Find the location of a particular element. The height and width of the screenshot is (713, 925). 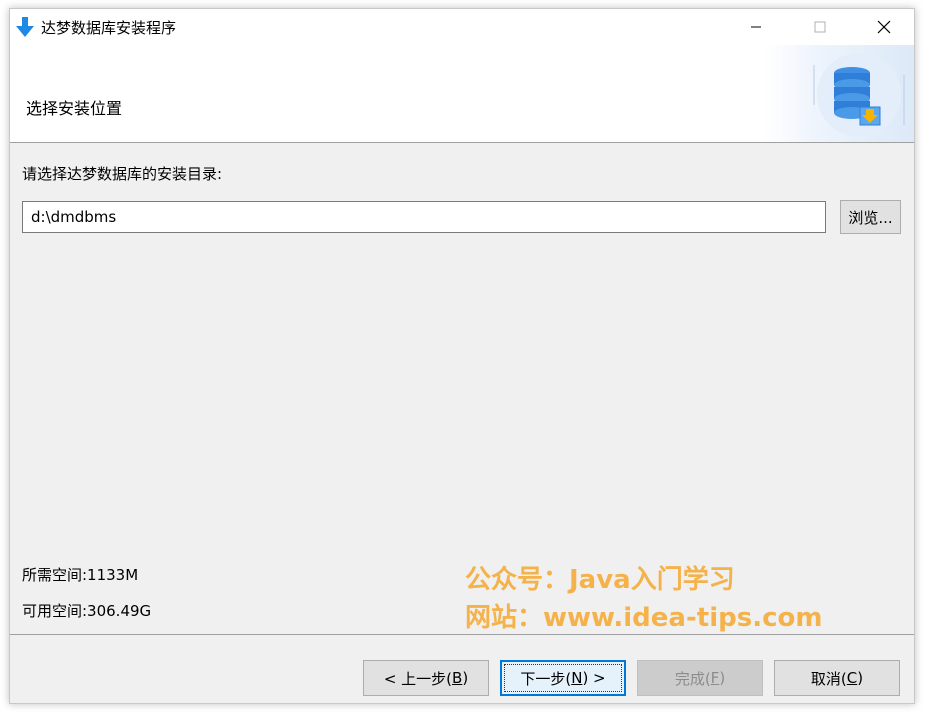

download-arrow-icon is located at coordinates (25, 27).